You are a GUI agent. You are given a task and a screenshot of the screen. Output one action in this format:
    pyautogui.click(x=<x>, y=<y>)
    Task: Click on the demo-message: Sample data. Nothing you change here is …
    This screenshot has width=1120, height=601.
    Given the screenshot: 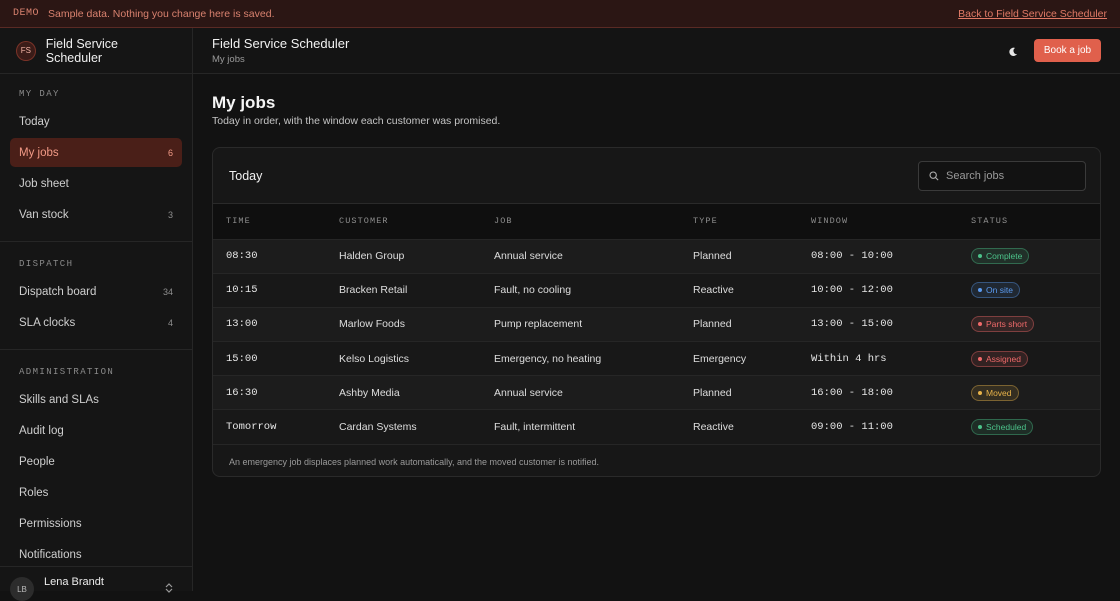 What is the action you would take?
    pyautogui.click(x=161, y=14)
    